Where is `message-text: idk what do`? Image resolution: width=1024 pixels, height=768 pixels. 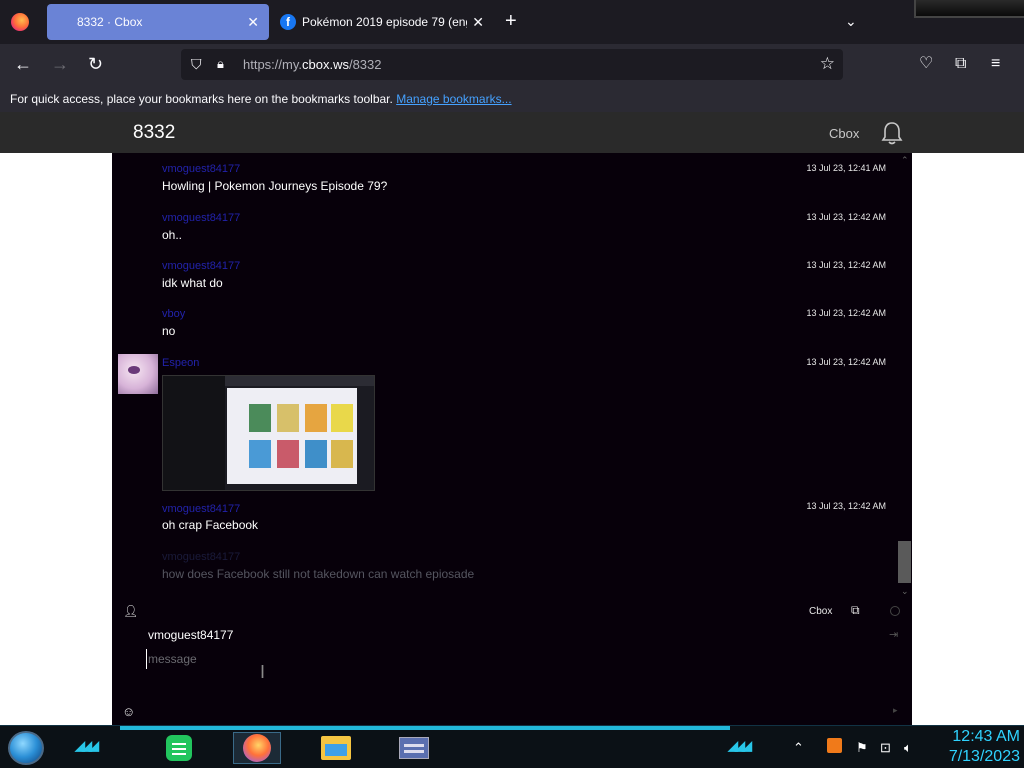
message-text: idk what do is located at coordinates (192, 283).